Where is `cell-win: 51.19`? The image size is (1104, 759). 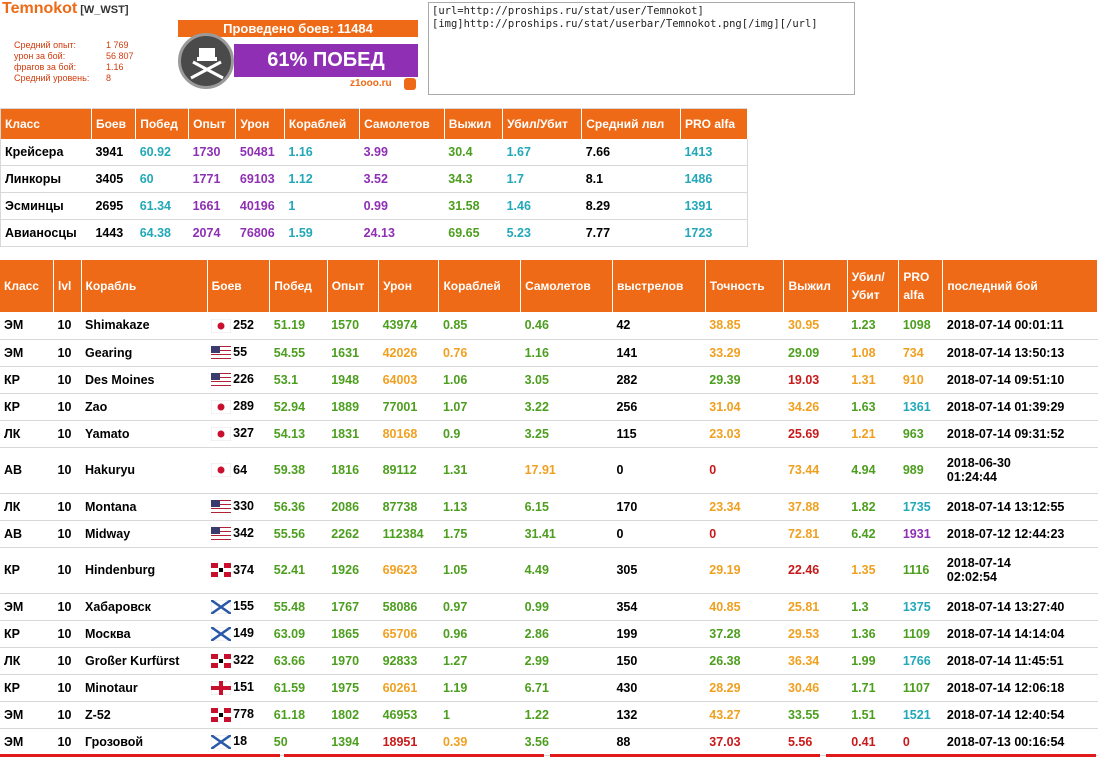 cell-win: 51.19 is located at coordinates (298, 326).